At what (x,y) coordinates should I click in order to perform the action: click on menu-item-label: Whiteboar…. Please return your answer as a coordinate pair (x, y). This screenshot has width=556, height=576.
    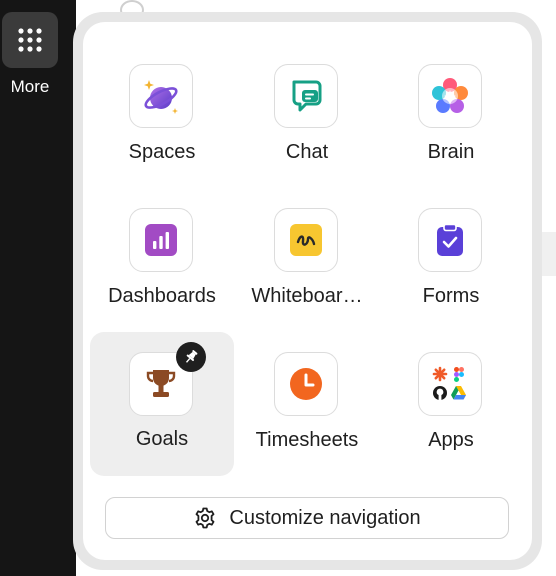
    Looking at the image, I should click on (307, 296).